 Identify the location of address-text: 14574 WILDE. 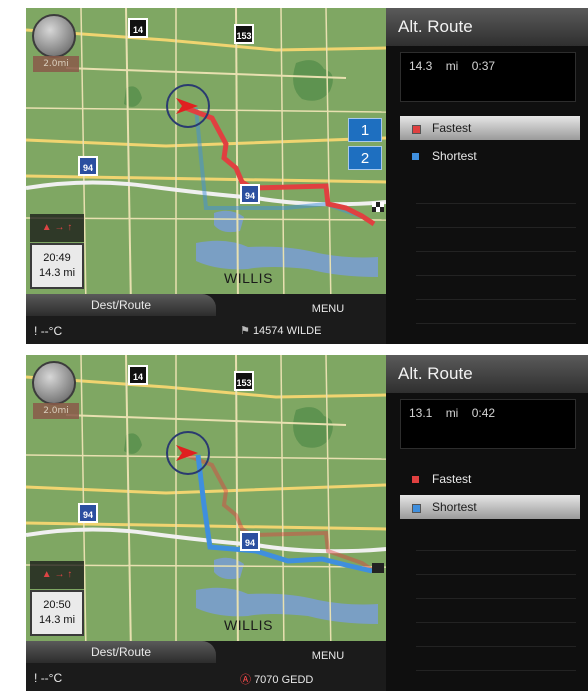
(287, 331).